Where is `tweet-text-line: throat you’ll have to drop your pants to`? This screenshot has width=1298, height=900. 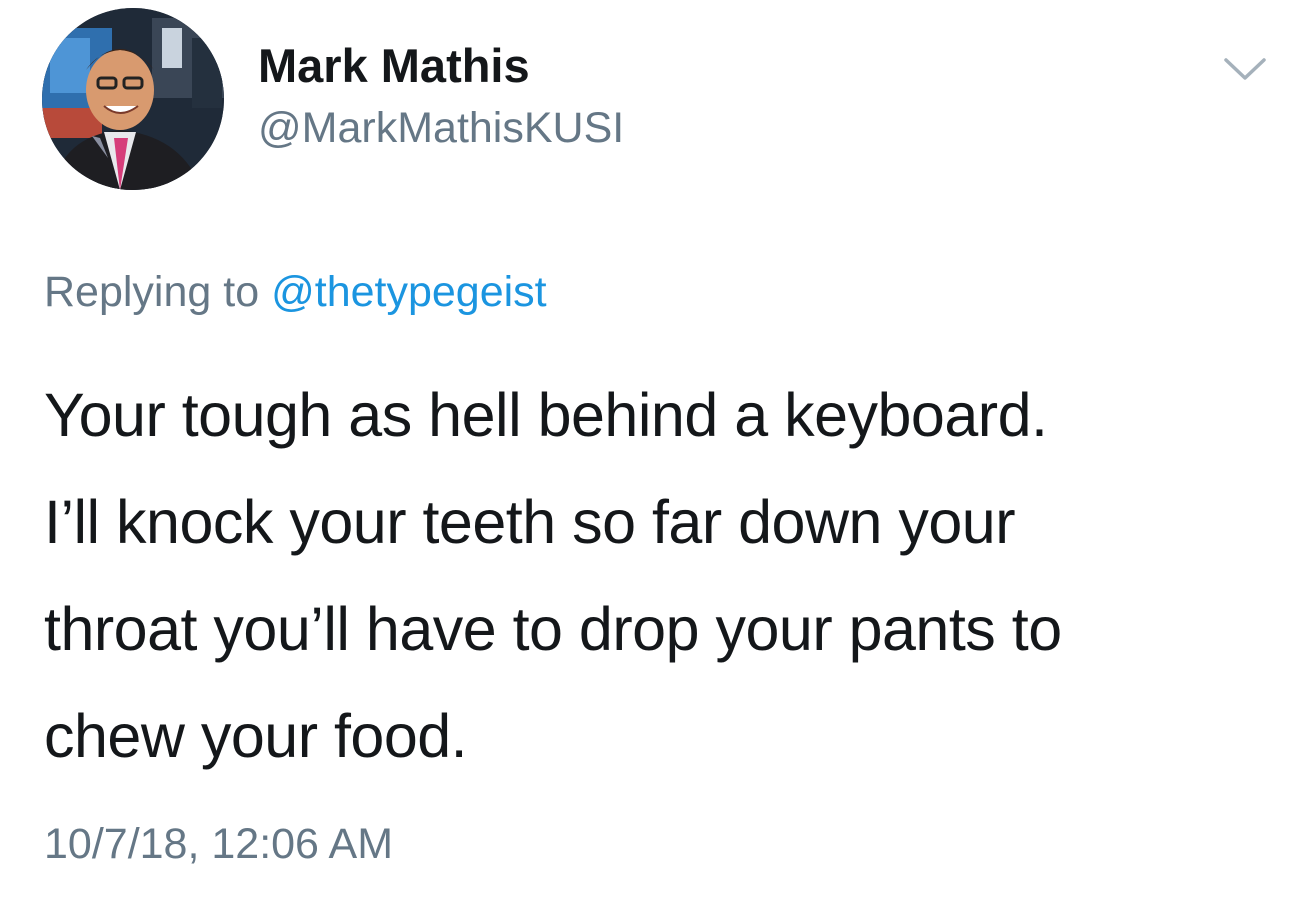
tweet-text-line: throat you’ll have to drop your pants to is located at coordinates (553, 629).